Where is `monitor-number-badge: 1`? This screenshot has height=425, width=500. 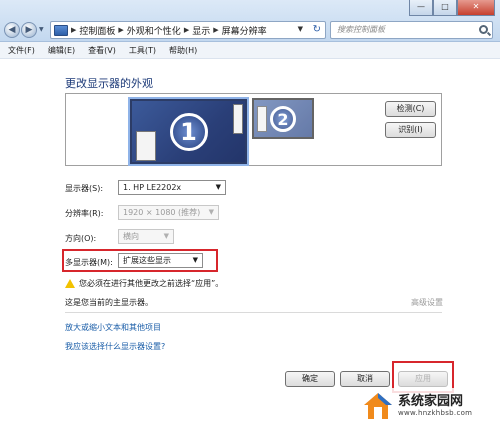 monitor-number-badge: 1 is located at coordinates (188, 131).